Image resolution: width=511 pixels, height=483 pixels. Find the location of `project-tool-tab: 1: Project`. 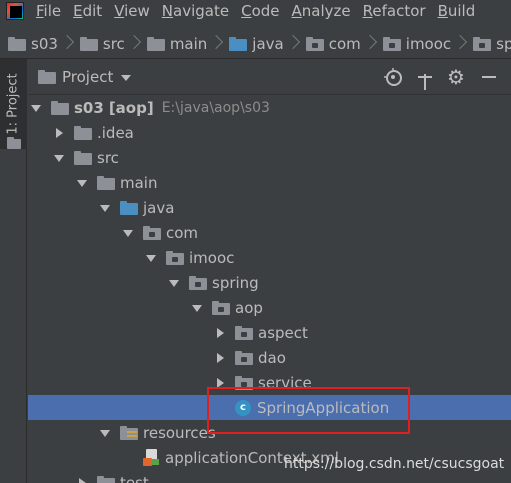

project-tool-tab: 1: Project is located at coordinates (13, 104).